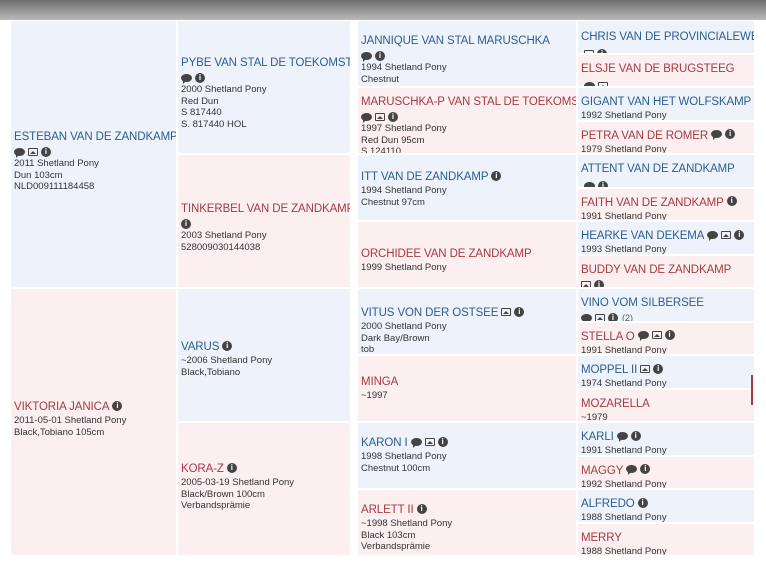 Image resolution: width=766 pixels, height=574 pixels. I want to click on horse-name-link: MINGA, so click(379, 382).